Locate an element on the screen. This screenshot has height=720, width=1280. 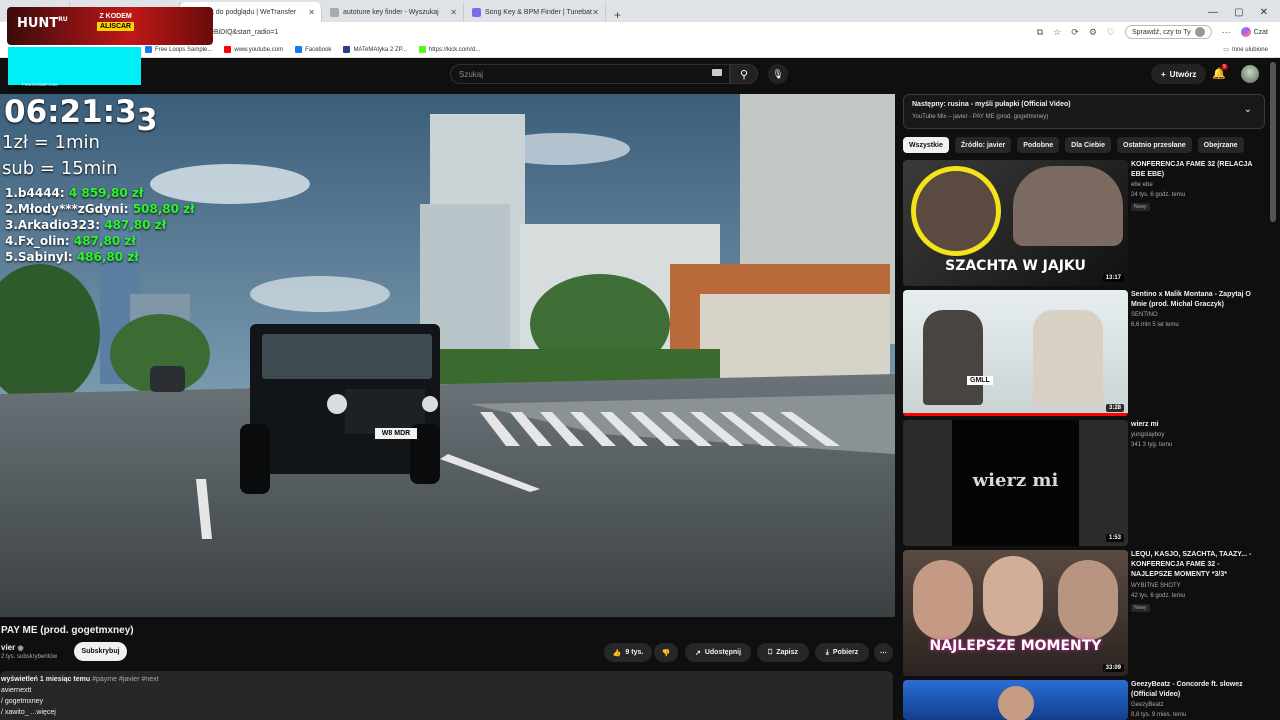
save-button: ⎕ Zapisz is located at coordinates (783, 652).